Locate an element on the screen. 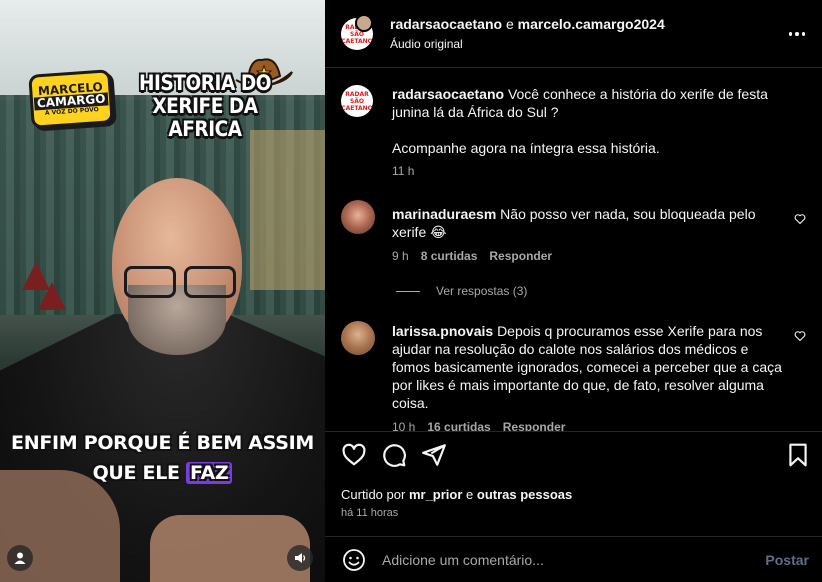 Image resolution: width=822 pixels, height=582 pixels. comment-time: 10 h is located at coordinates (403, 425).